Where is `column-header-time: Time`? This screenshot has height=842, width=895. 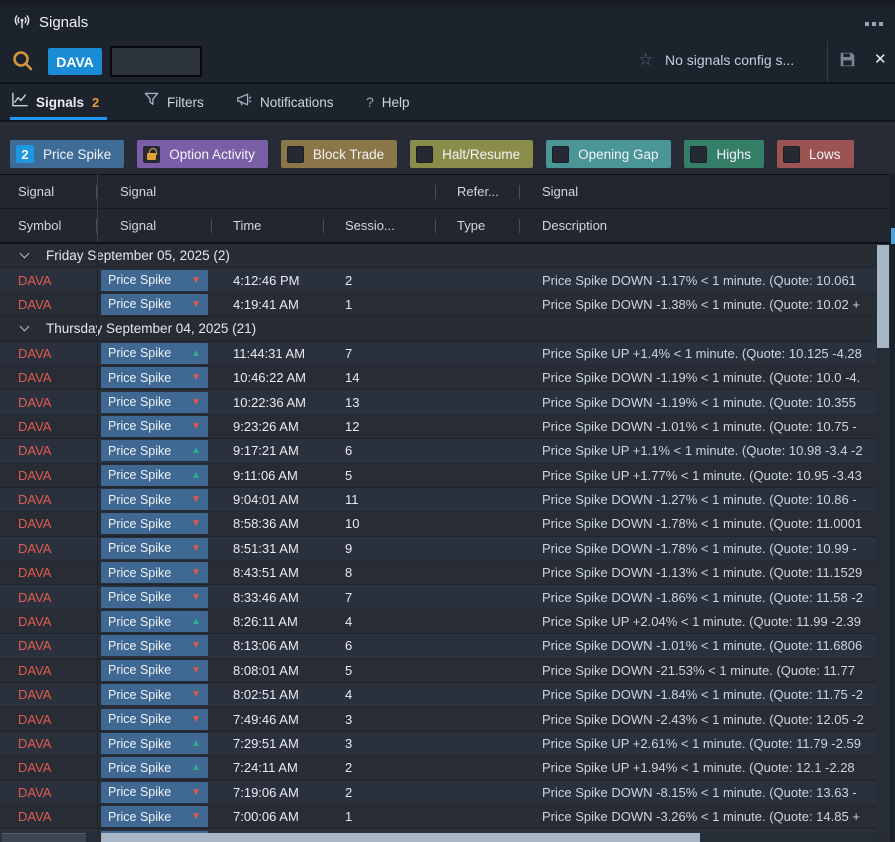
column-header-time: Time is located at coordinates (268, 225).